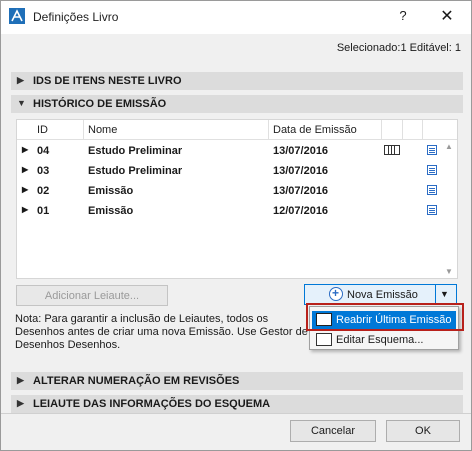 The image size is (472, 451). Describe the element at coordinates (43, 171) in the screenshot. I see `row-id: 03` at that location.